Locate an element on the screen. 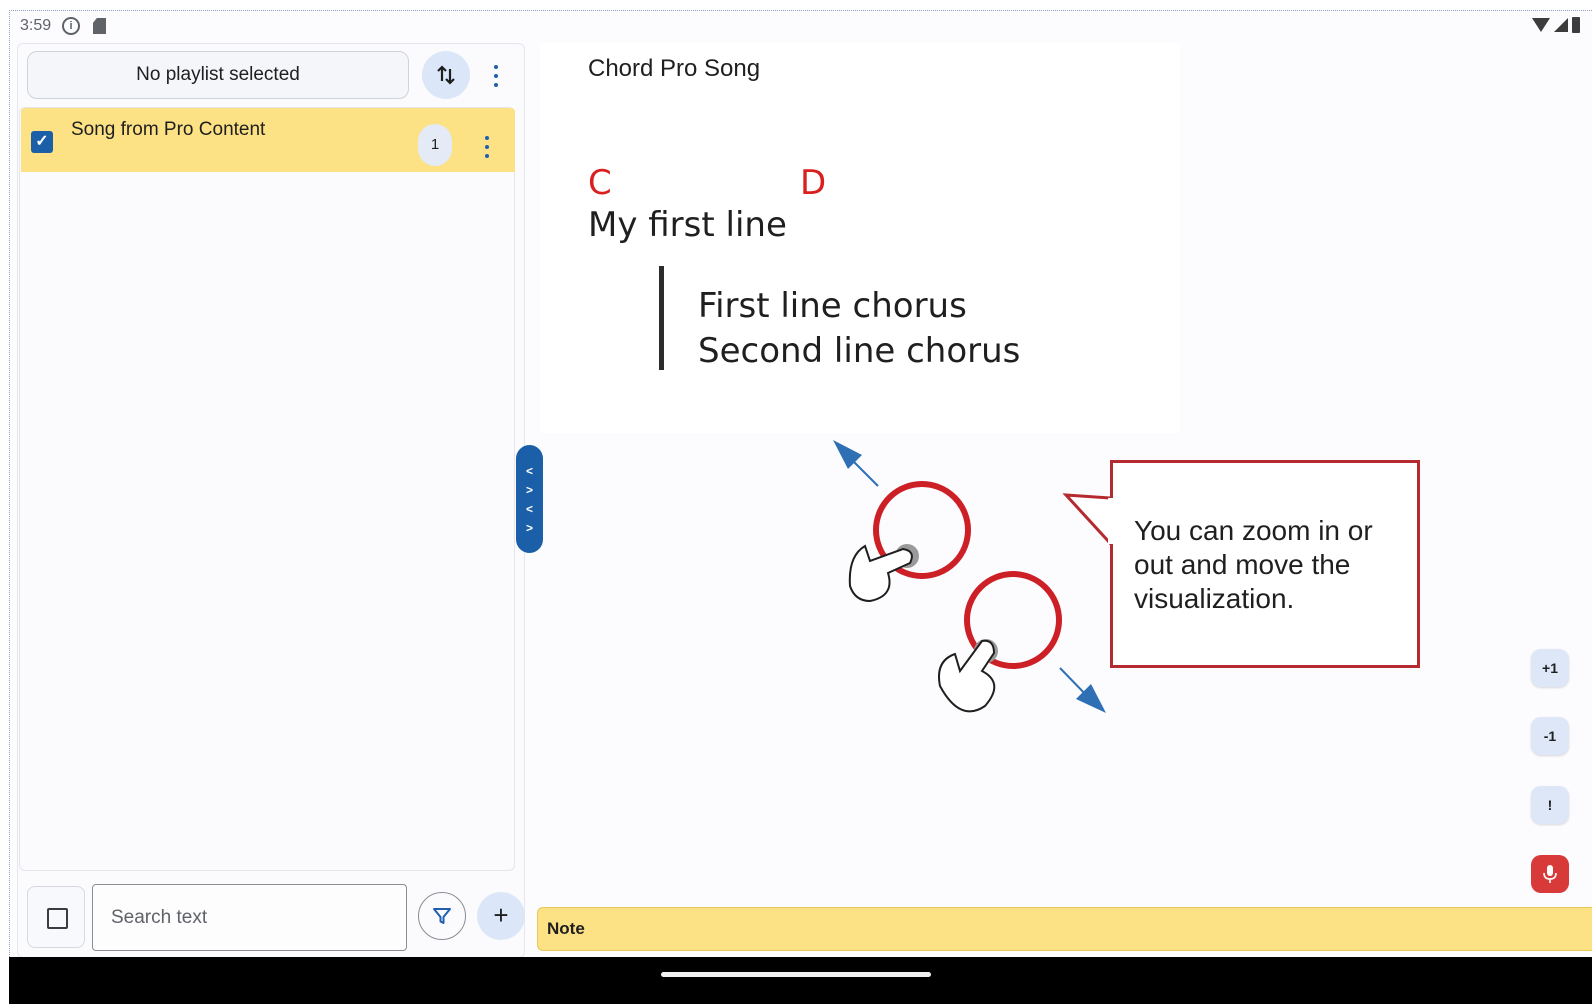 The height and width of the screenshot is (1004, 1592). note-bar: Note is located at coordinates (1064, 929).